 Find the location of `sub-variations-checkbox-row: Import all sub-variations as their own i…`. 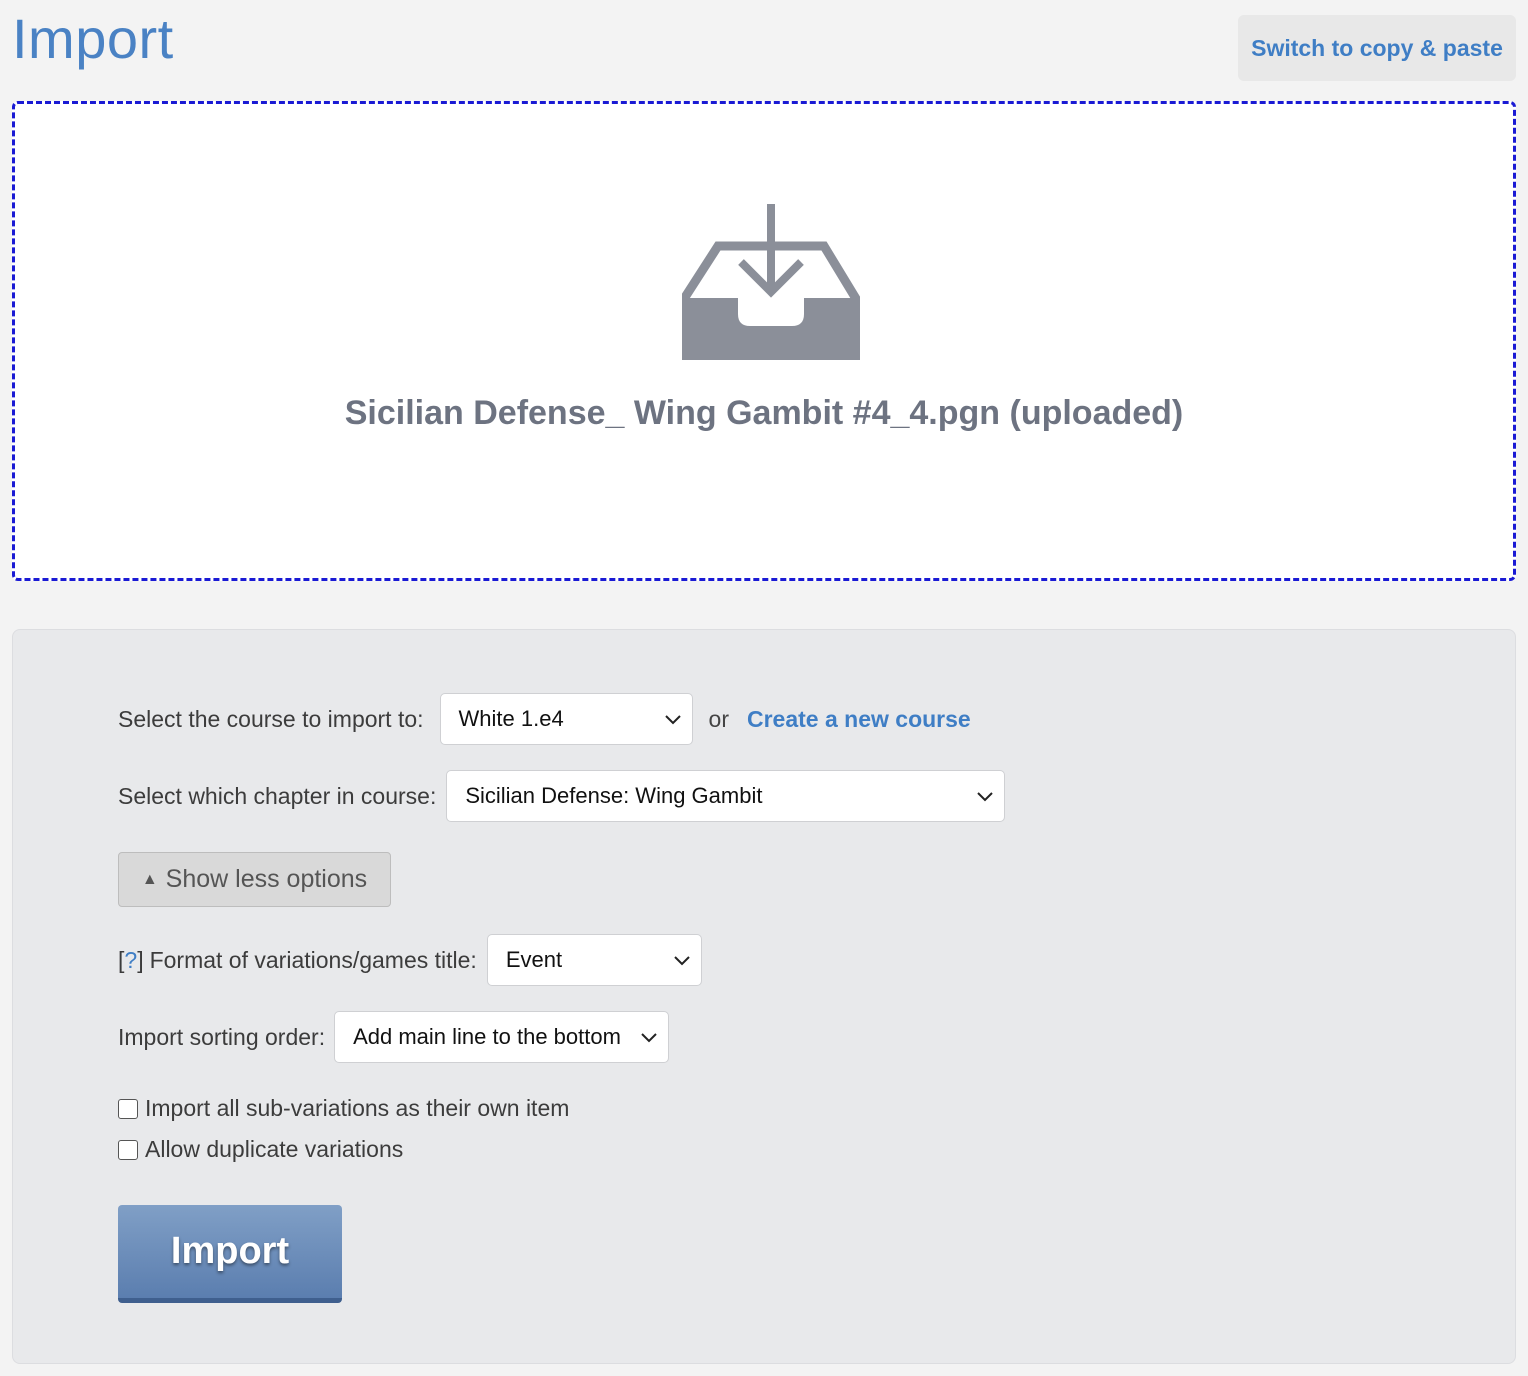

sub-variations-checkbox-row: Import all sub-variations as their own i… is located at coordinates (343, 1108).